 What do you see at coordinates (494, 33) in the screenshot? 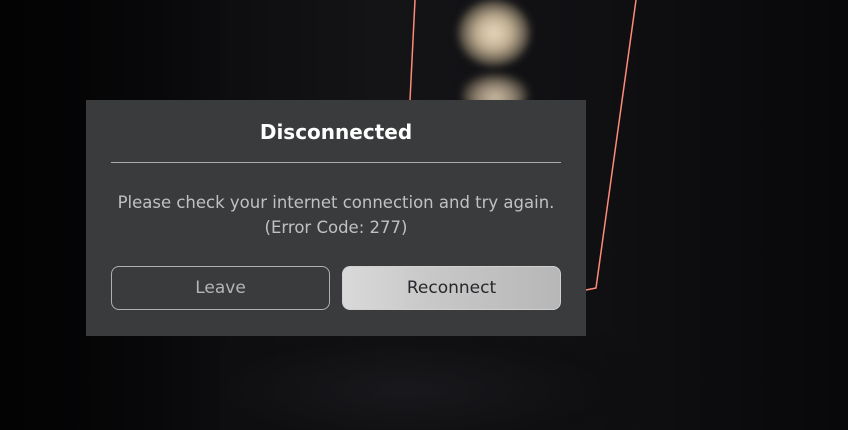
I see `background-light-upper` at bounding box center [494, 33].